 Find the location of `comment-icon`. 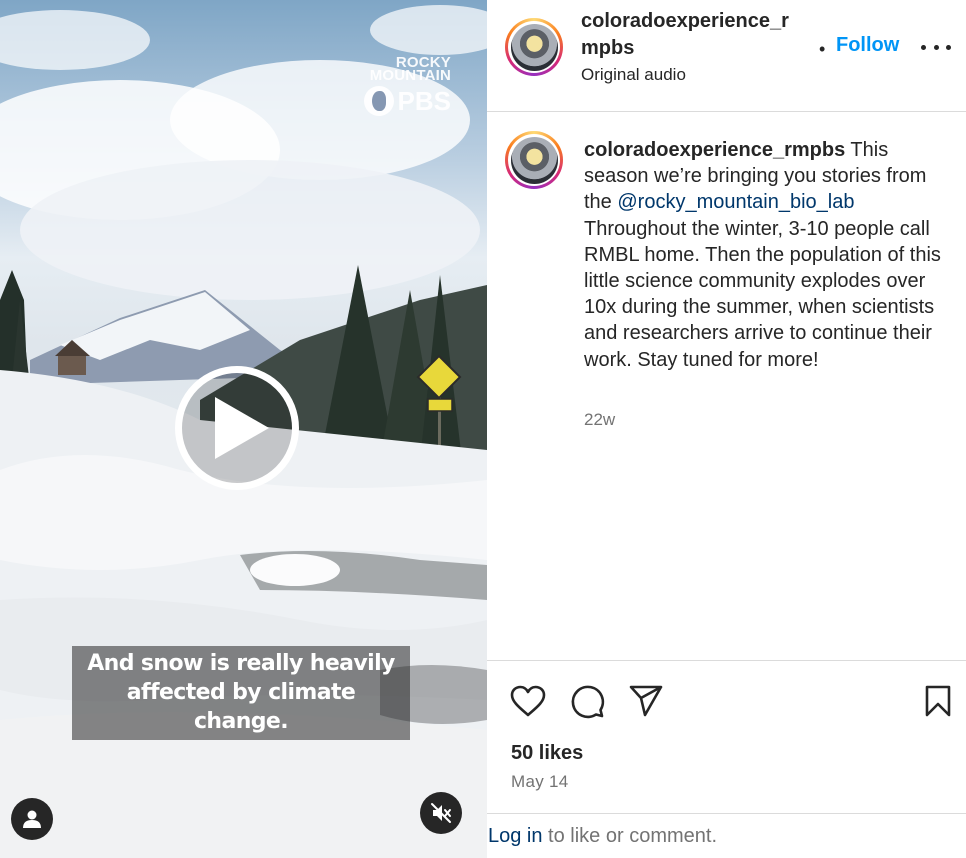

comment-icon is located at coordinates (588, 702).